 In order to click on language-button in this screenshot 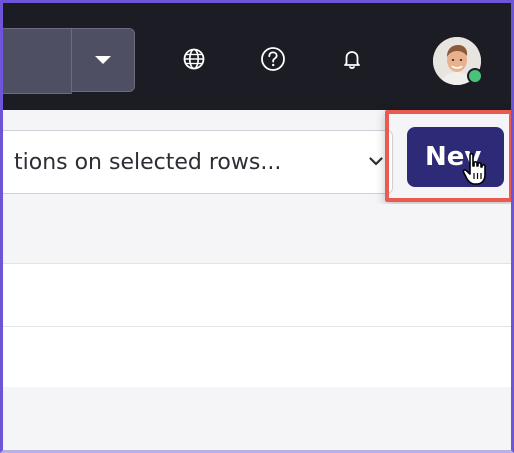, I will do `click(194, 59)`.